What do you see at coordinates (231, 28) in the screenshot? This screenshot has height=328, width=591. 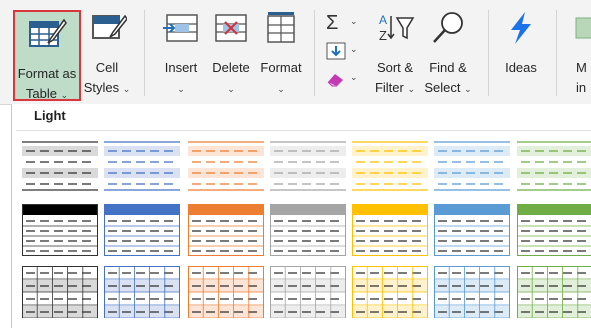 I see `delete-cells-icon` at bounding box center [231, 28].